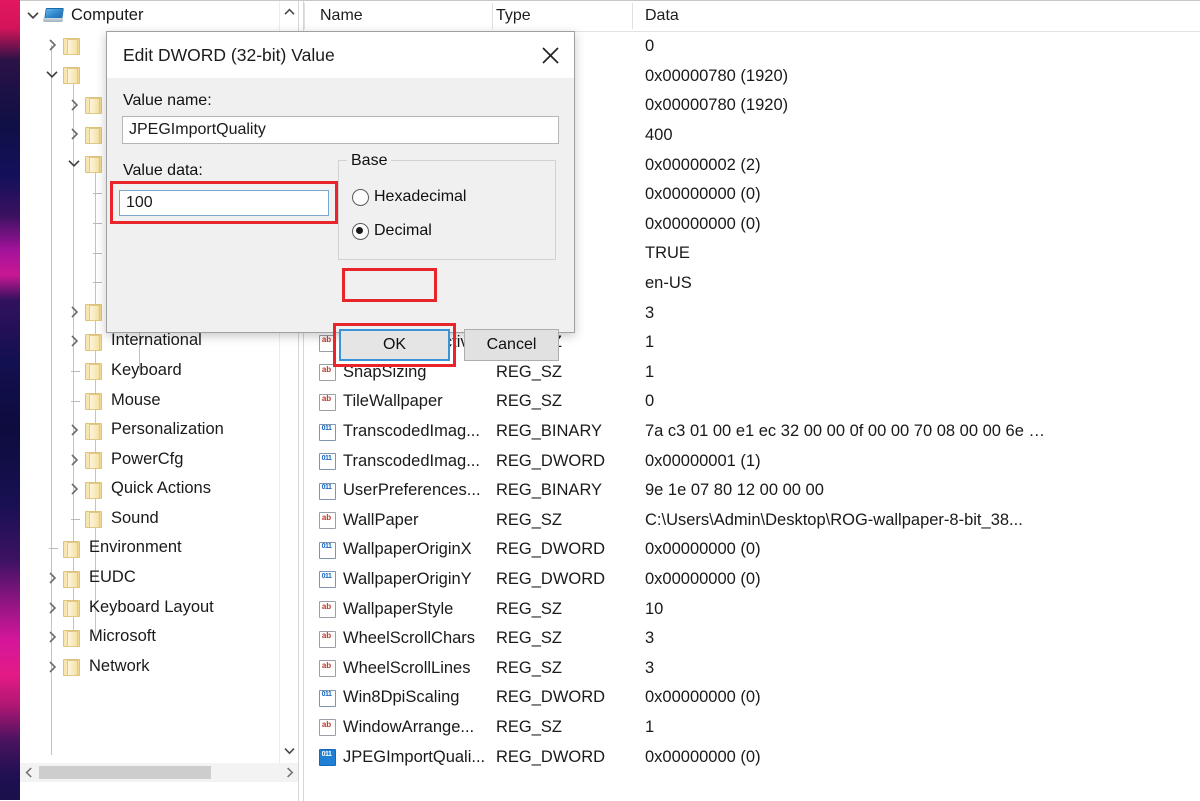  Describe the element at coordinates (224, 203) in the screenshot. I see `value-data-input` at that location.